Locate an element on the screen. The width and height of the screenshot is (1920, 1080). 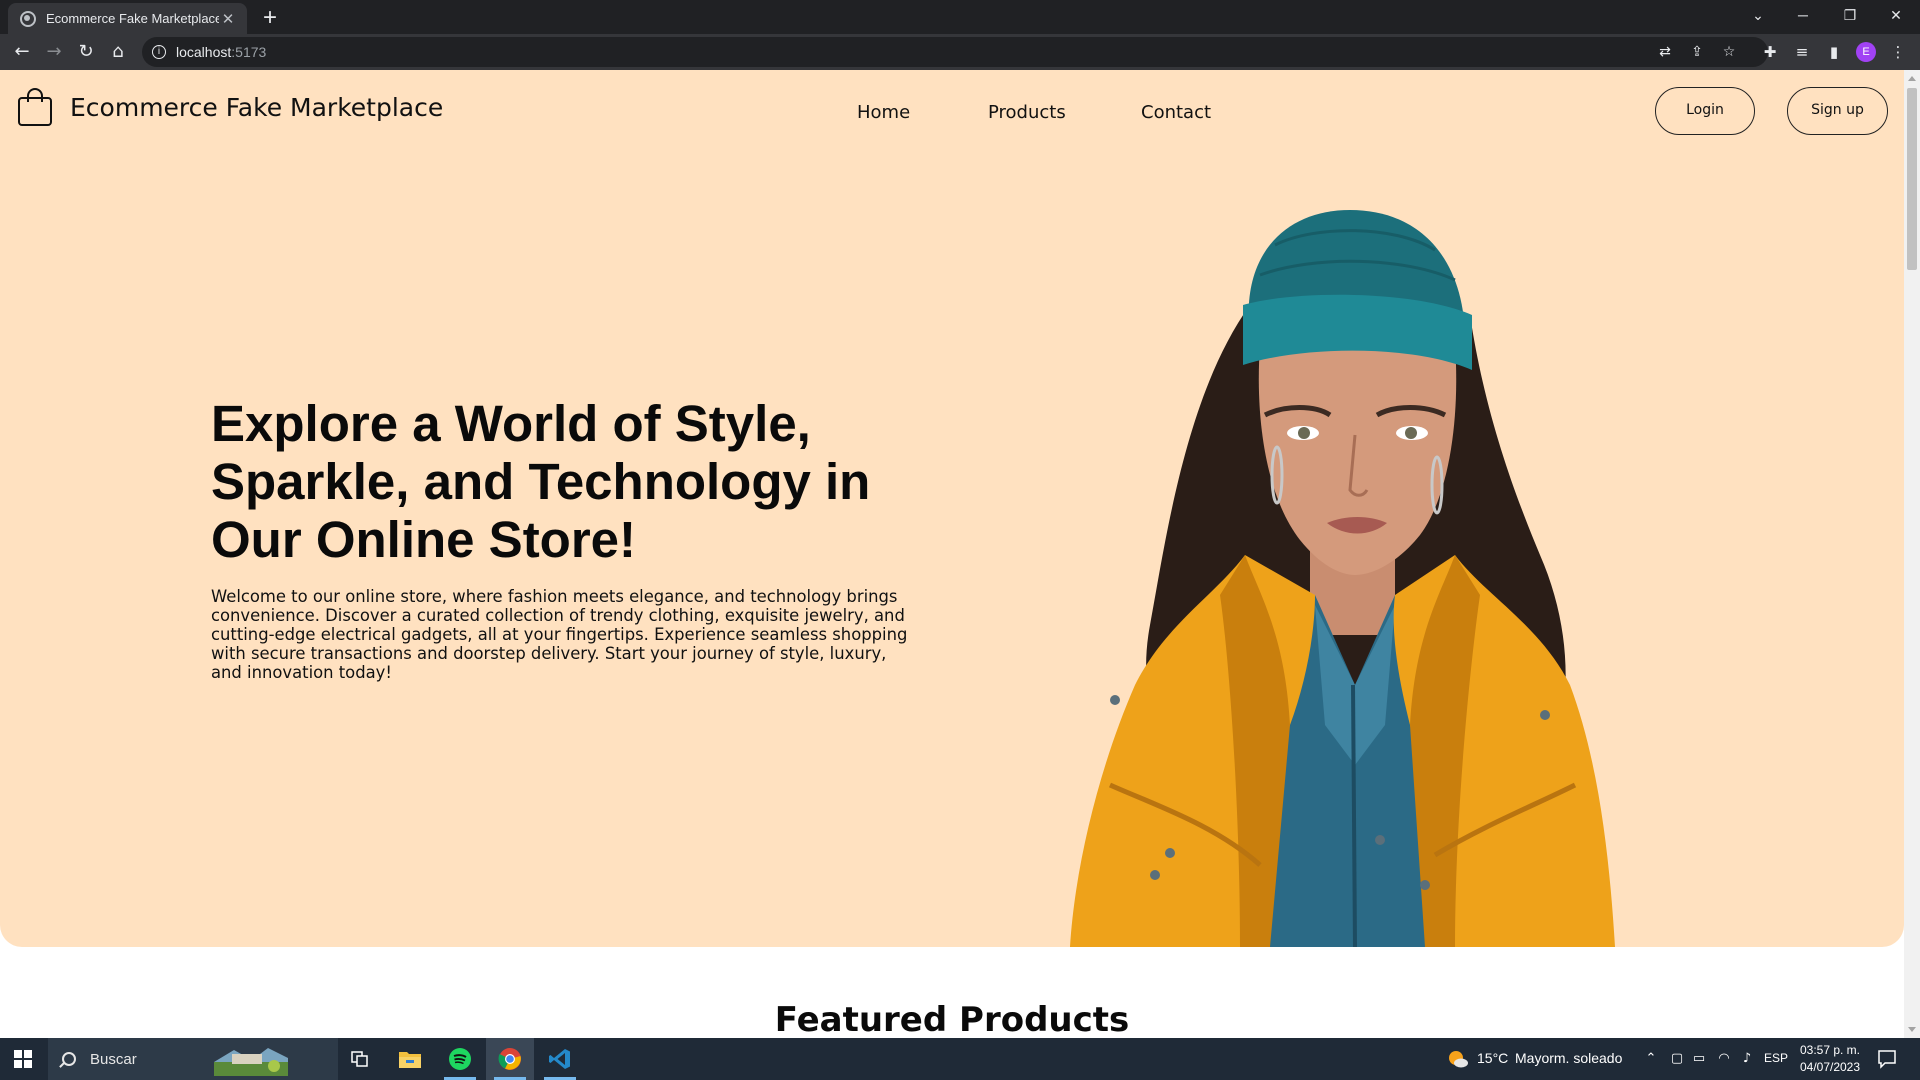
notifications-icon is located at coordinates (1887, 1059).